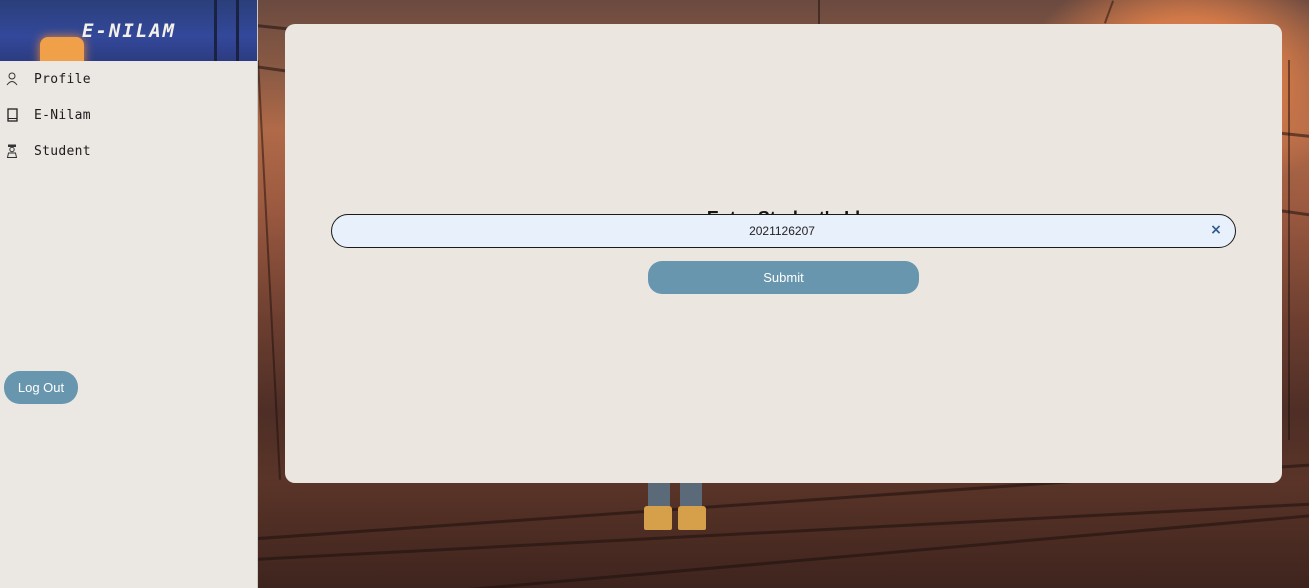 The image size is (1309, 588). I want to click on sidebar-item-label: Profile, so click(62, 79).